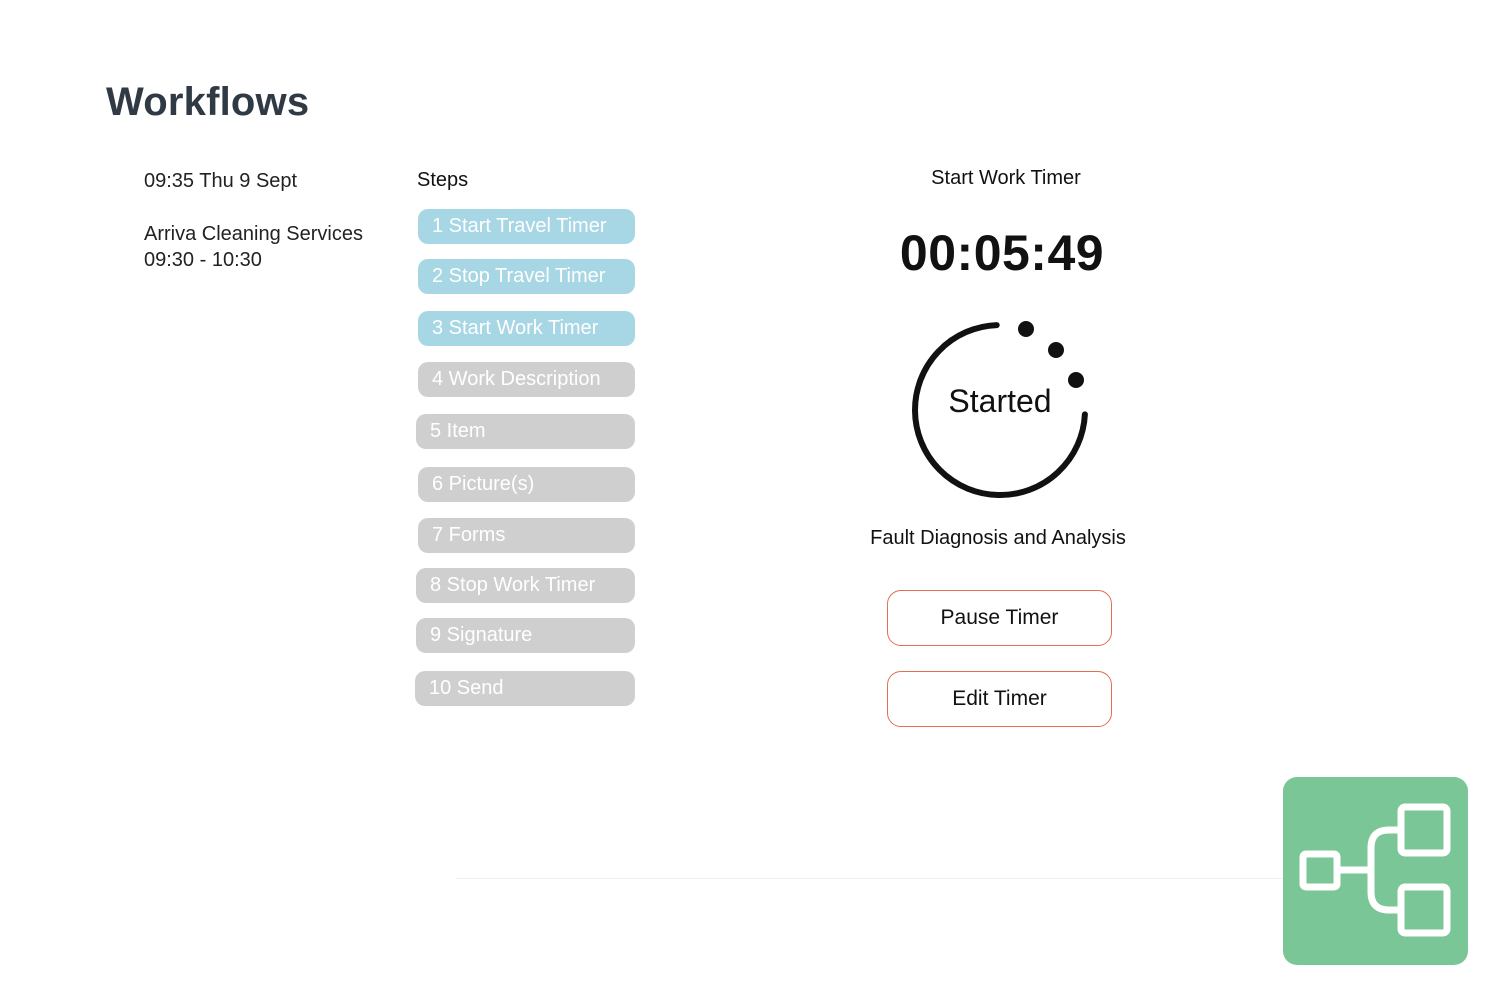 This screenshot has width=1500, height=1000. What do you see at coordinates (221, 181) in the screenshot?
I see `job-datetime: 09:35 Thu 9 Sept` at bounding box center [221, 181].